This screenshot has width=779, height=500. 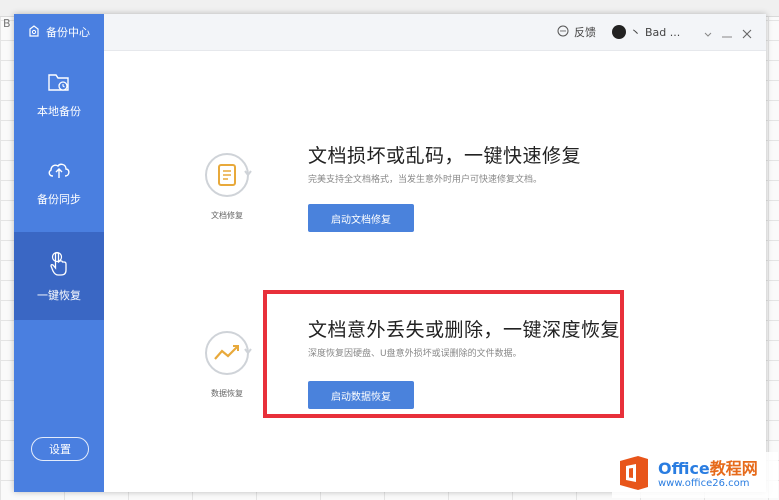 I want to click on sidebar-item-label: 备份同步, so click(x=59, y=199).